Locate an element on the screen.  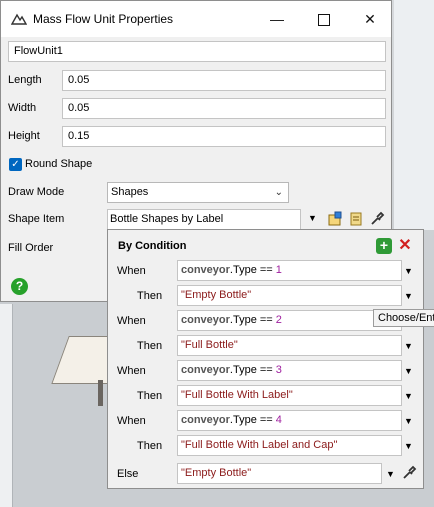
else-field: "Empty Bottle" is located at coordinates (279, 473).